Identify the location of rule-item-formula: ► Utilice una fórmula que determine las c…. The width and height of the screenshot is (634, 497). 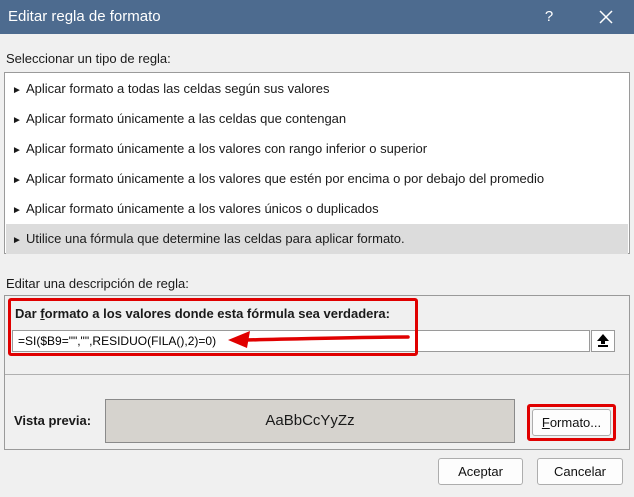
(317, 239).